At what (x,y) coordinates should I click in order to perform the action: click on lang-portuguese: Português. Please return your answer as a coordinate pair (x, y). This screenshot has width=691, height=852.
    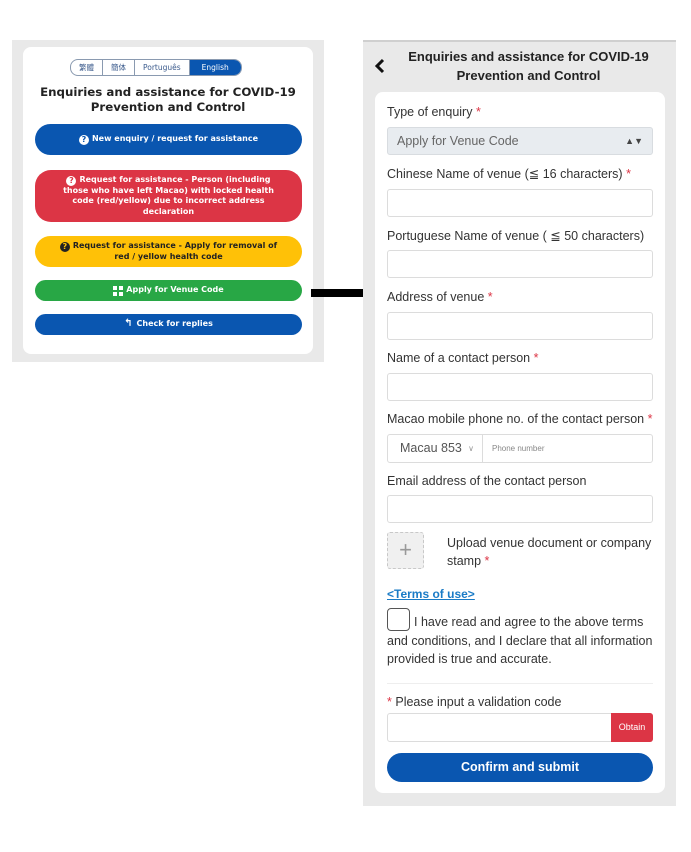
    Looking at the image, I should click on (162, 67).